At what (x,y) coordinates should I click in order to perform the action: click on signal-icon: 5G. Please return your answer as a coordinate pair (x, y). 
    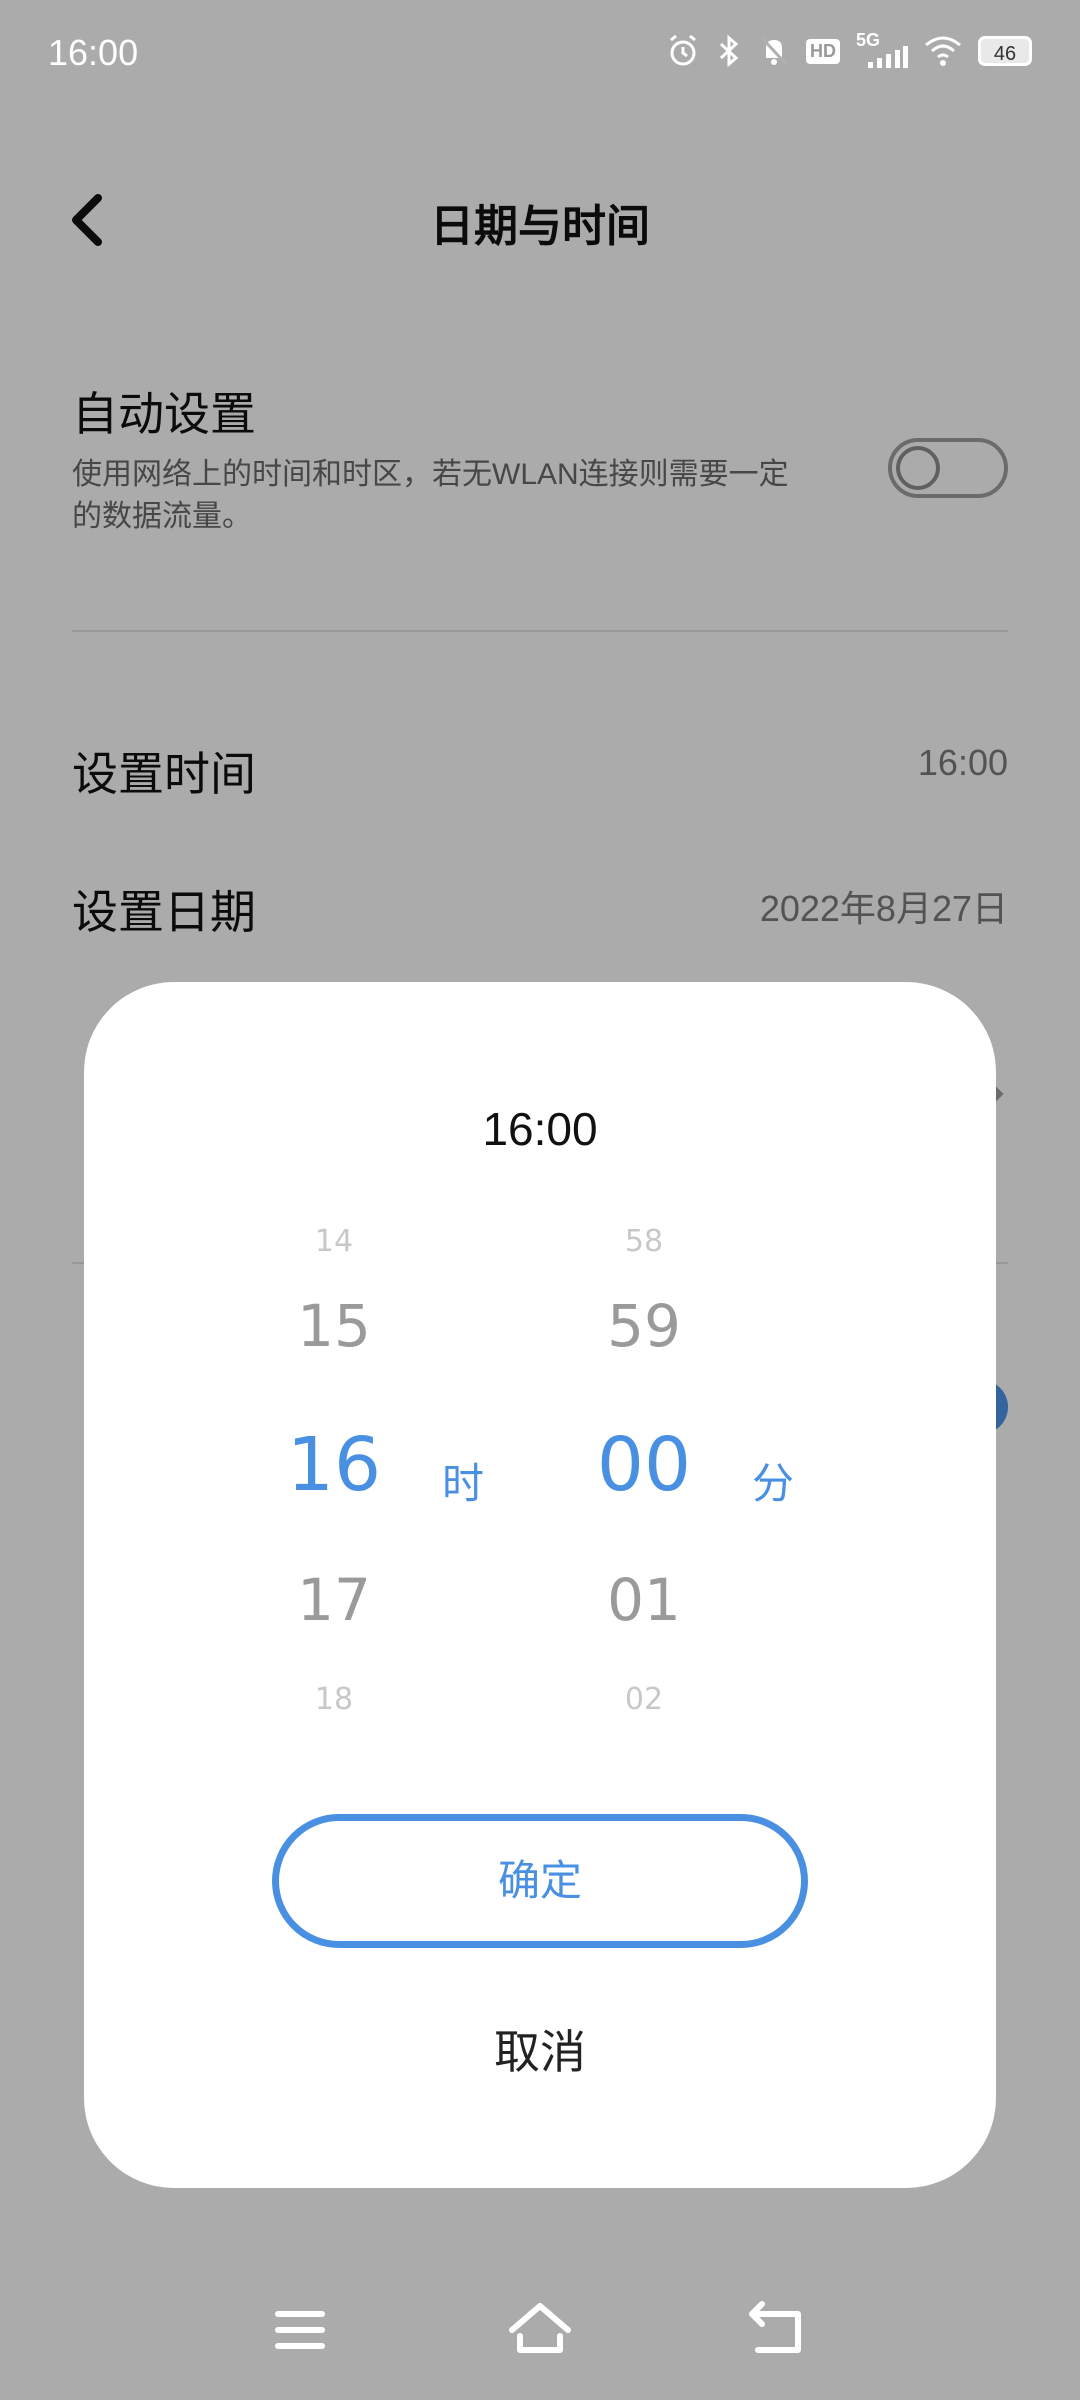
    Looking at the image, I should click on (882, 49).